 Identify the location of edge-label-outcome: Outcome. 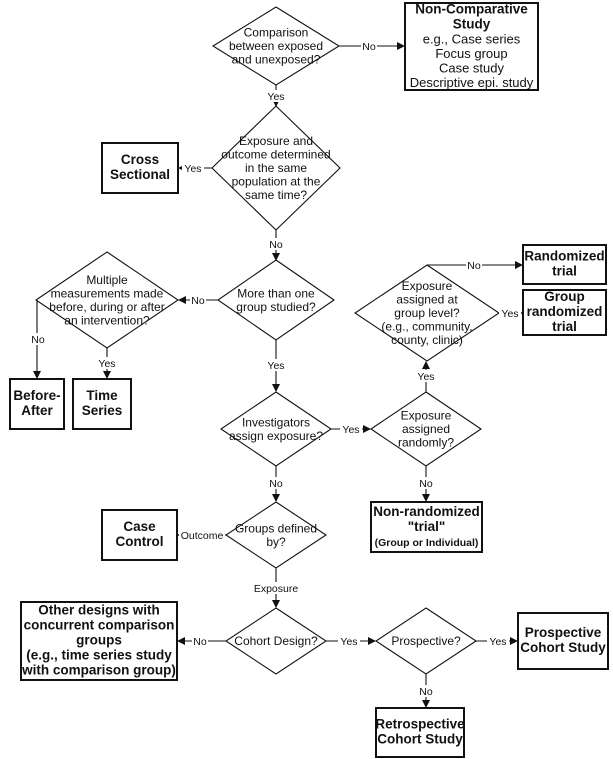
(202, 536).